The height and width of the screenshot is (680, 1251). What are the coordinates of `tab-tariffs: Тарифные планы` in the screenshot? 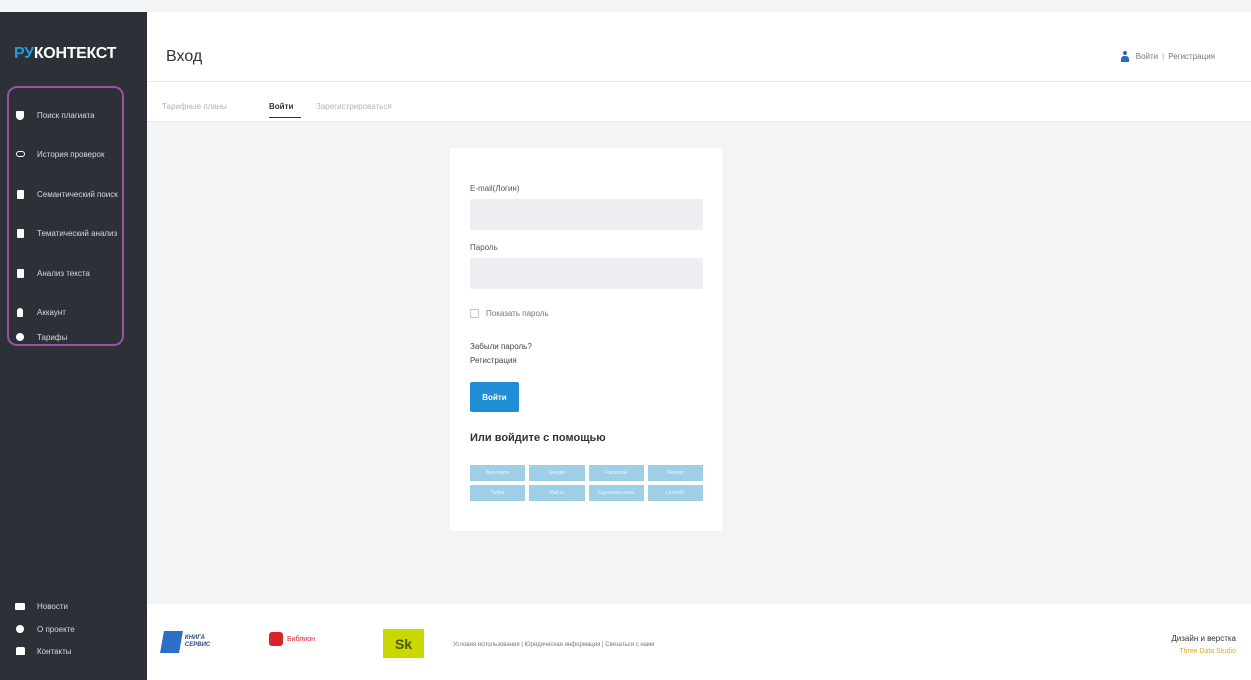 It's located at (194, 106).